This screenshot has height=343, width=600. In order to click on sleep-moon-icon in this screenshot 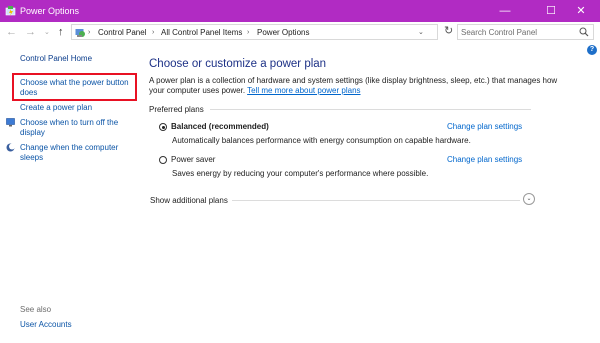, I will do `click(10, 147)`.